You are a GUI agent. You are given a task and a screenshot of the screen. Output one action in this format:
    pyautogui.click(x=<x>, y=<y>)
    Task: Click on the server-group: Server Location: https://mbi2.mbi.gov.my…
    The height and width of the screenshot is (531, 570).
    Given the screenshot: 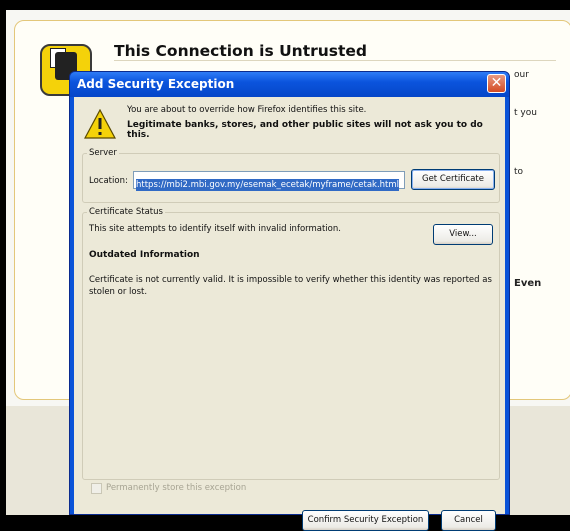 What is the action you would take?
    pyautogui.click(x=291, y=175)
    